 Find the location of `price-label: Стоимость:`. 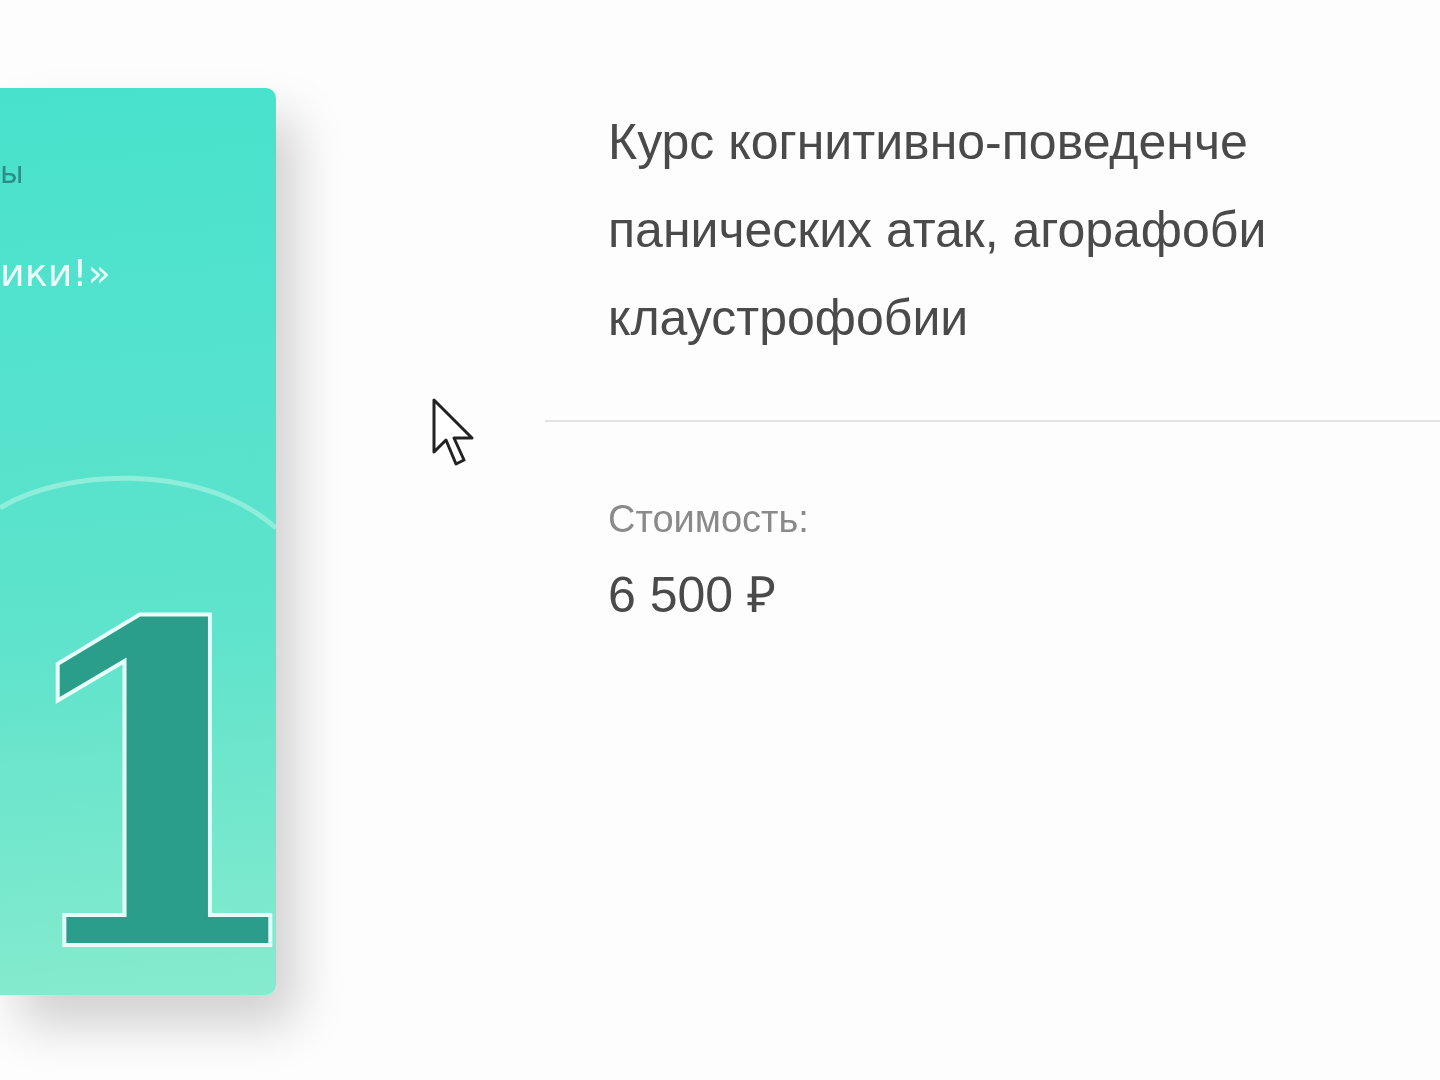

price-label: Стоимость: is located at coordinates (709, 519).